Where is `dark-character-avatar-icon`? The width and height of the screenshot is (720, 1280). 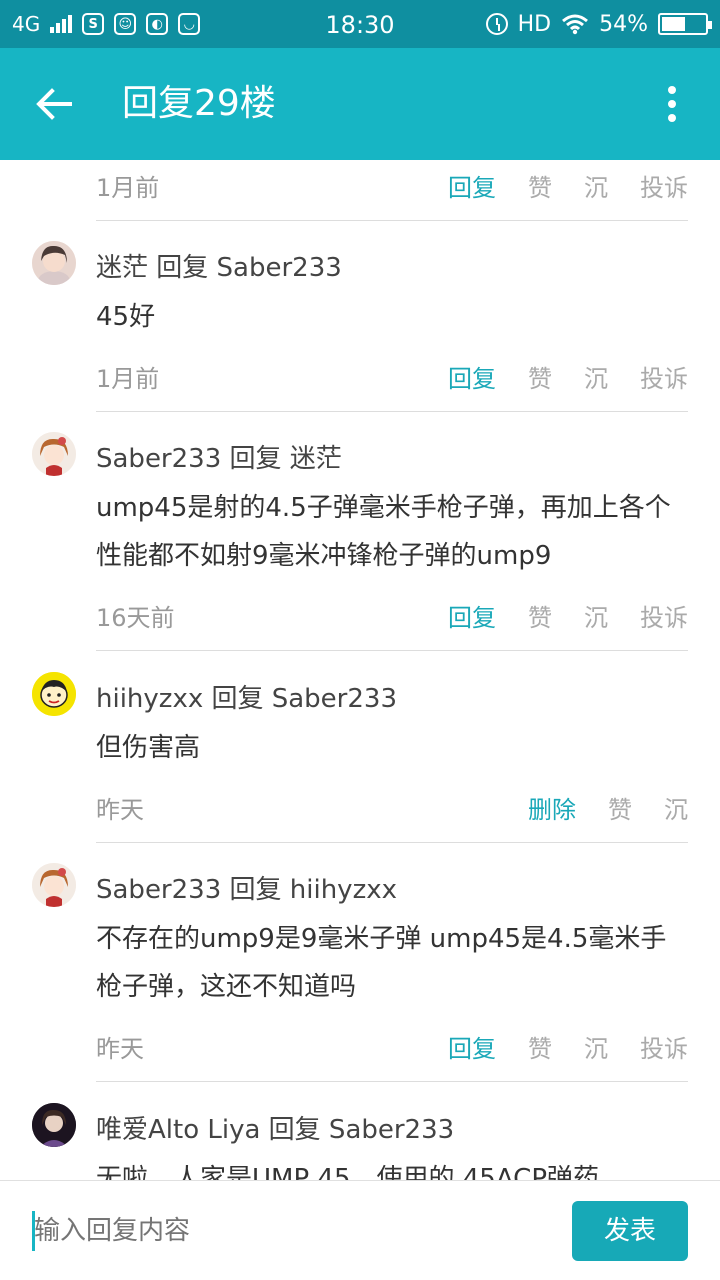 dark-character-avatar-icon is located at coordinates (54, 1125).